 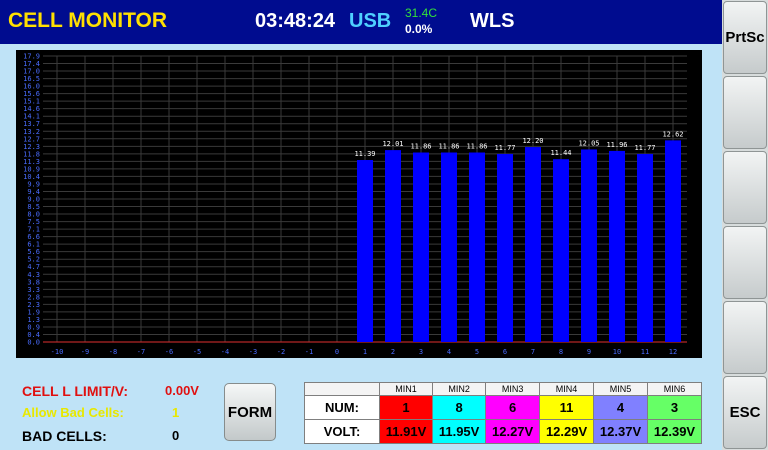 What do you see at coordinates (31, 64) in the screenshot?
I see `y-tick-label: 17.4` at bounding box center [31, 64].